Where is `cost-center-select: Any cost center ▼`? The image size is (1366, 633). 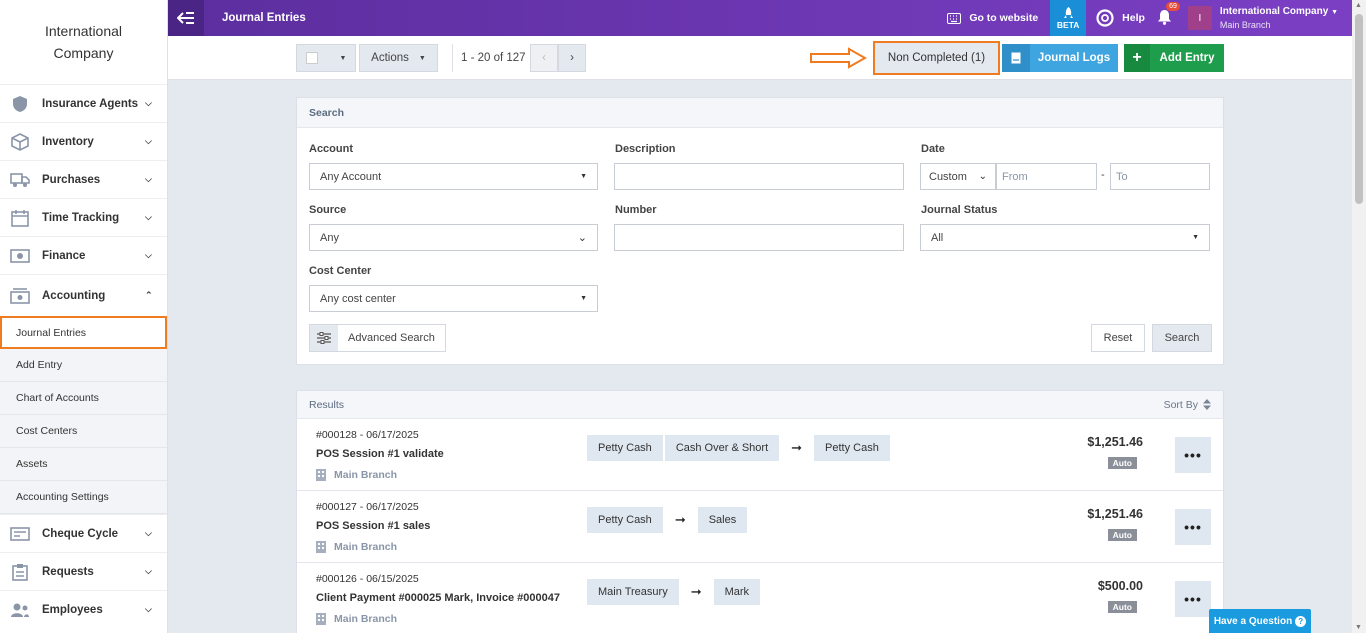
cost-center-select: Any cost center ▼ is located at coordinates (453, 298).